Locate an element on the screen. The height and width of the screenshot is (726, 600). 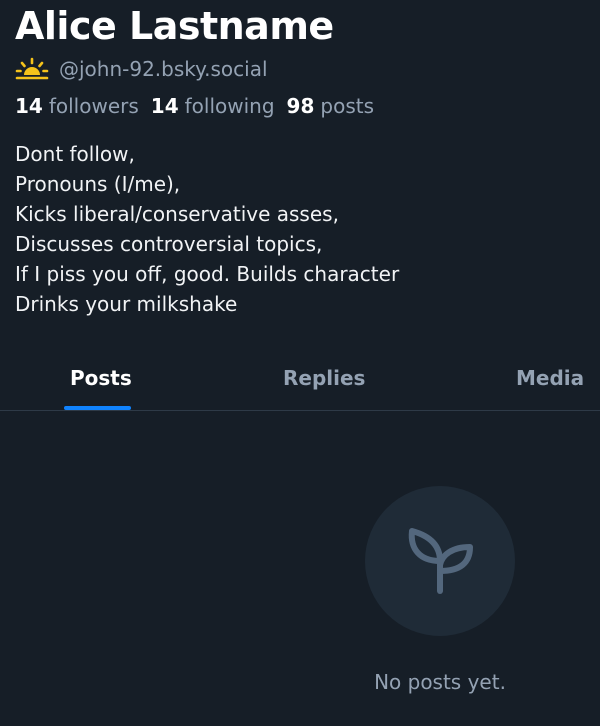
profile-stats: 14 followers 14 following 98 posts is located at coordinates (200, 108).